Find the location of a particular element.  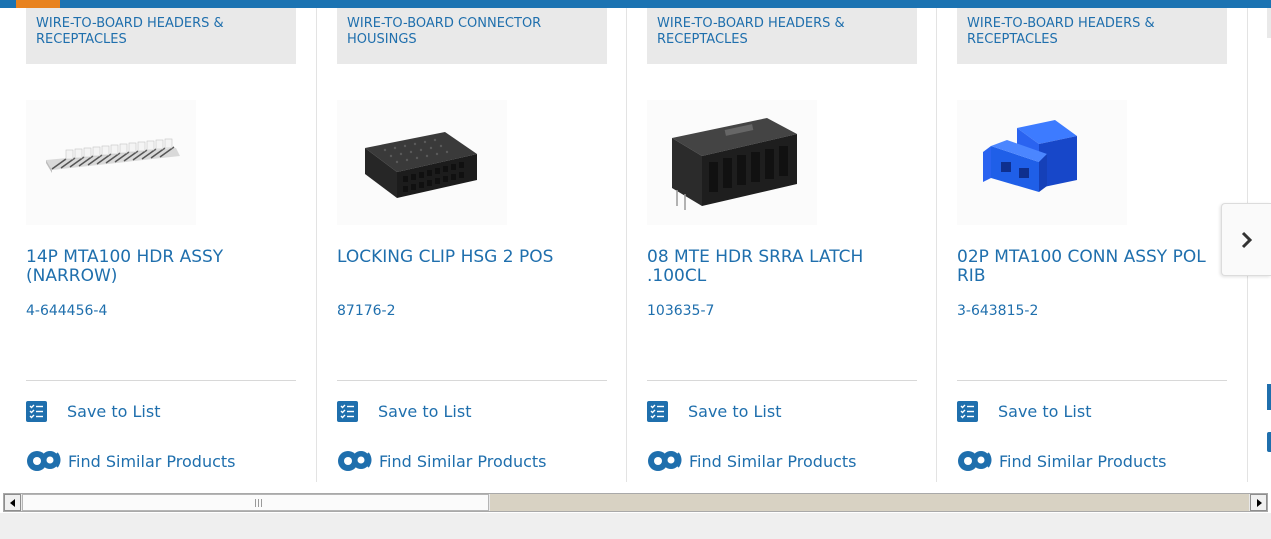

product-category: WIRE-TO-BOARD CONNECTOR HOUSINGS is located at coordinates (472, 36).